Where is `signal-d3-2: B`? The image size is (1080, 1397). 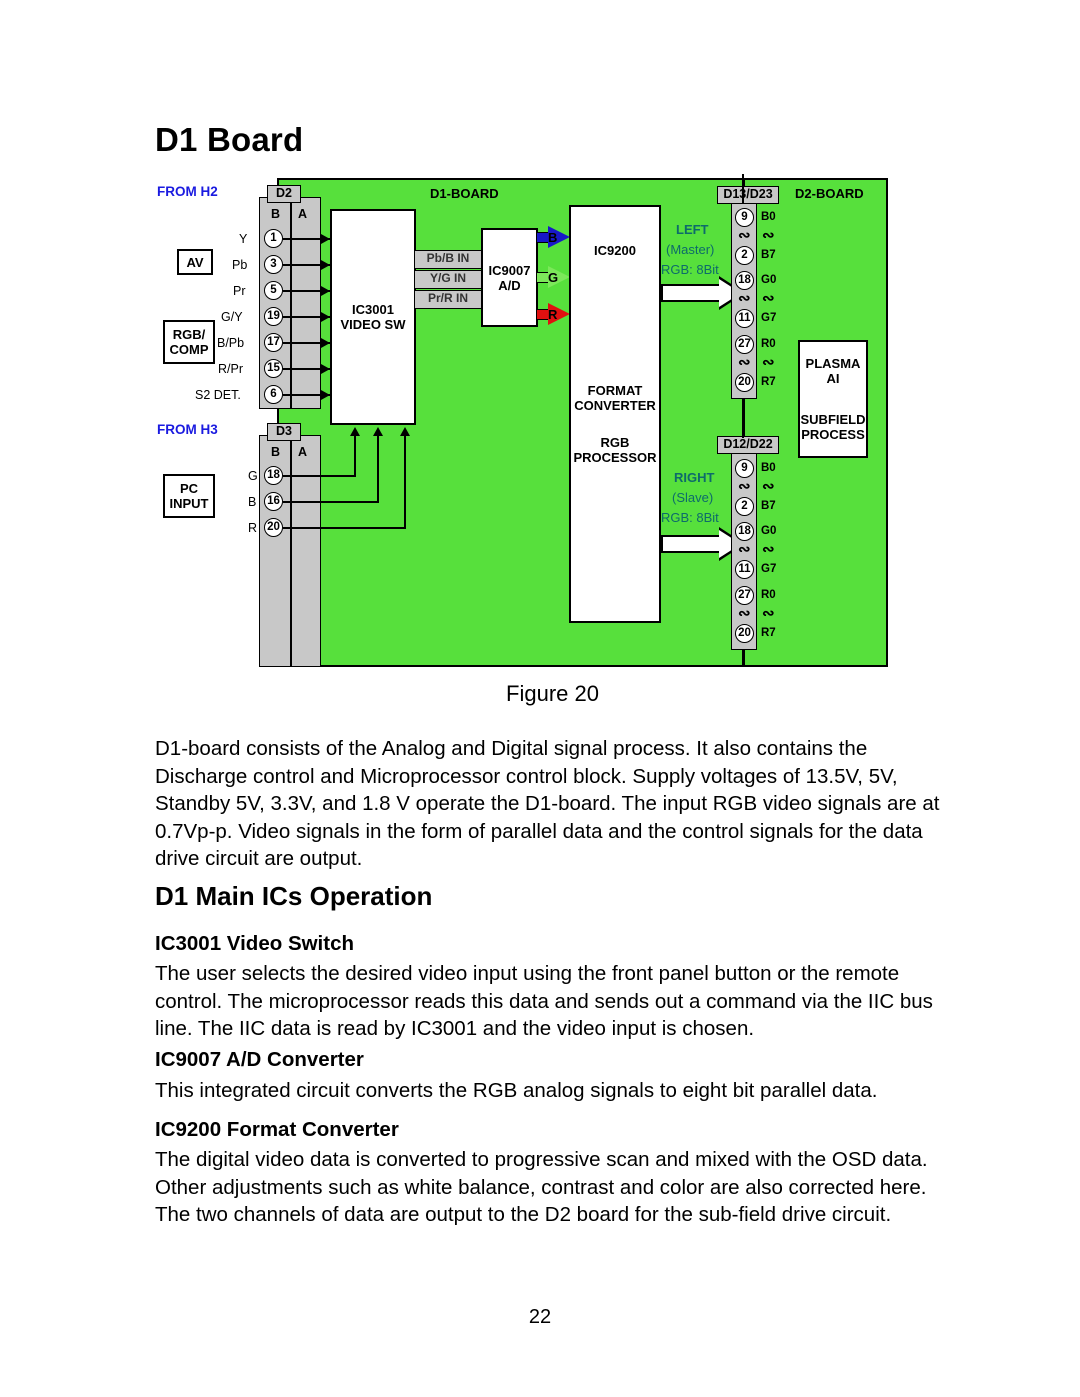 signal-d3-2: B is located at coordinates (252, 502).